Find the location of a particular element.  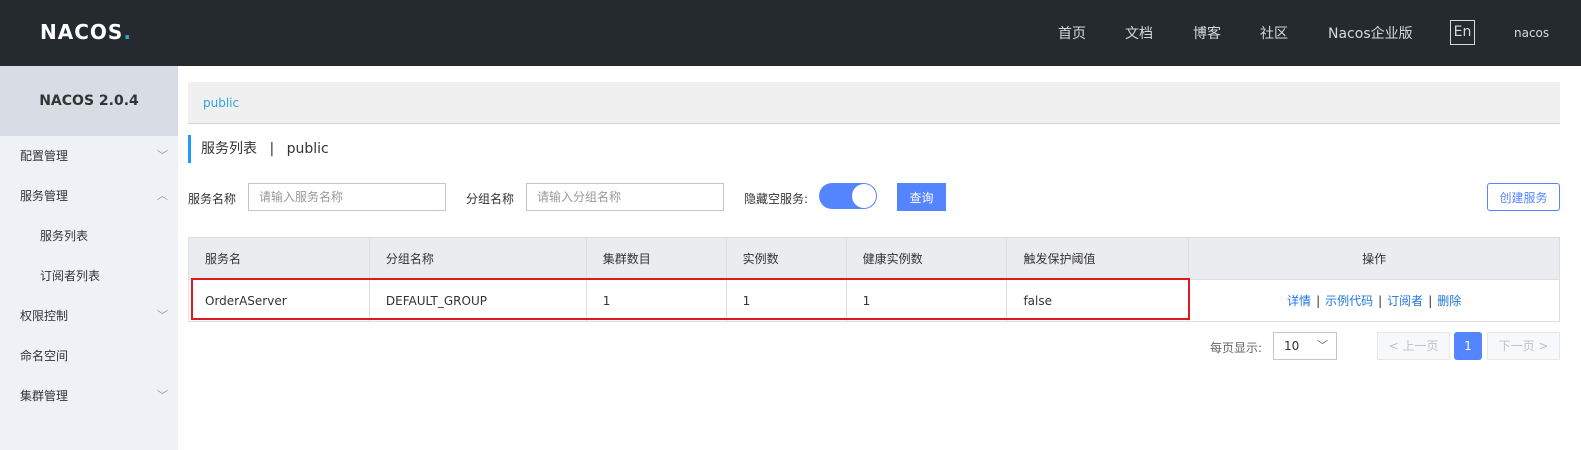

sidebar-item-label: 配置管理 is located at coordinates (44, 156).